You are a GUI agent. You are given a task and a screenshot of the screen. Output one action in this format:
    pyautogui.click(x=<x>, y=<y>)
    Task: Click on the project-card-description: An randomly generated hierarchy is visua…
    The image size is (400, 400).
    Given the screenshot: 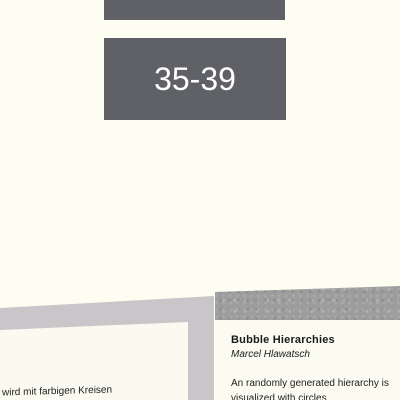 What is the action you would take?
    pyautogui.click(x=310, y=389)
    